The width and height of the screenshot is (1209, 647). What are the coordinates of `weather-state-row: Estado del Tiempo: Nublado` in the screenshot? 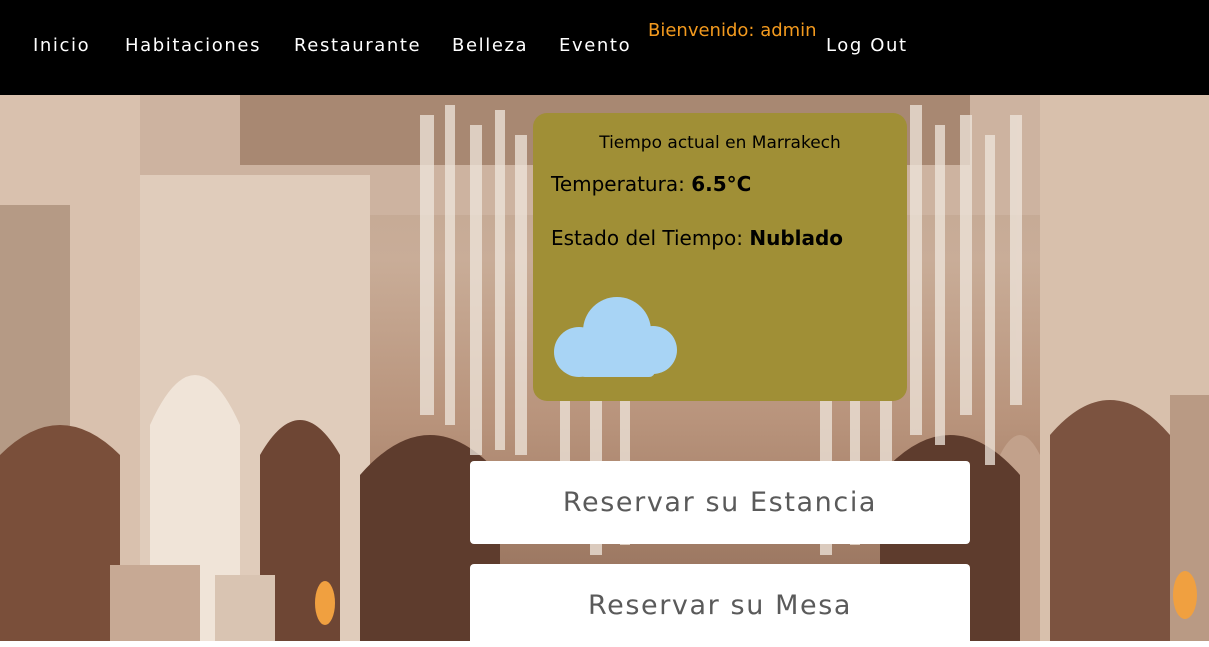 It's located at (697, 238).